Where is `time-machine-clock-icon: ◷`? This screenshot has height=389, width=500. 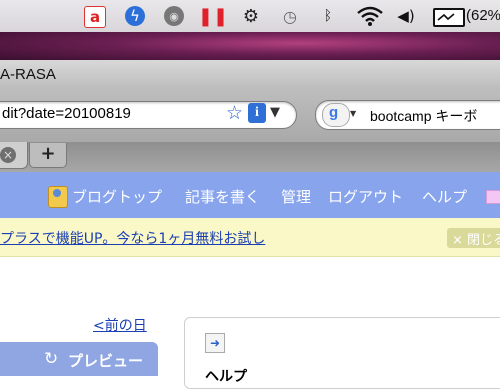 time-machine-clock-icon: ◷ is located at coordinates (290, 16).